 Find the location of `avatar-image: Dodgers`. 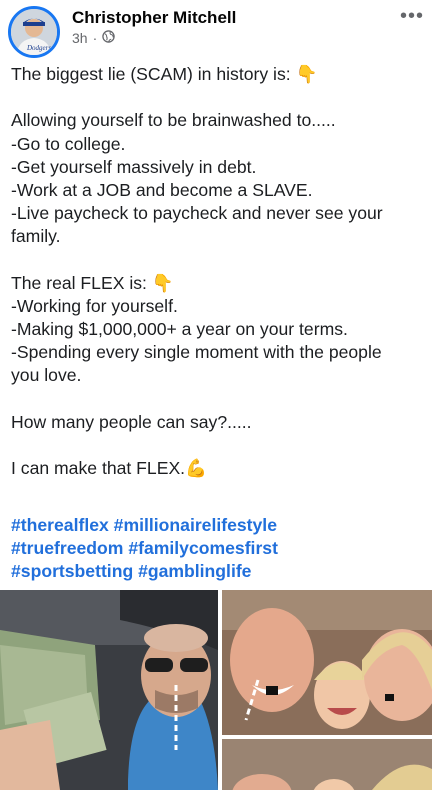

avatar-image: Dodgers is located at coordinates (34, 32).